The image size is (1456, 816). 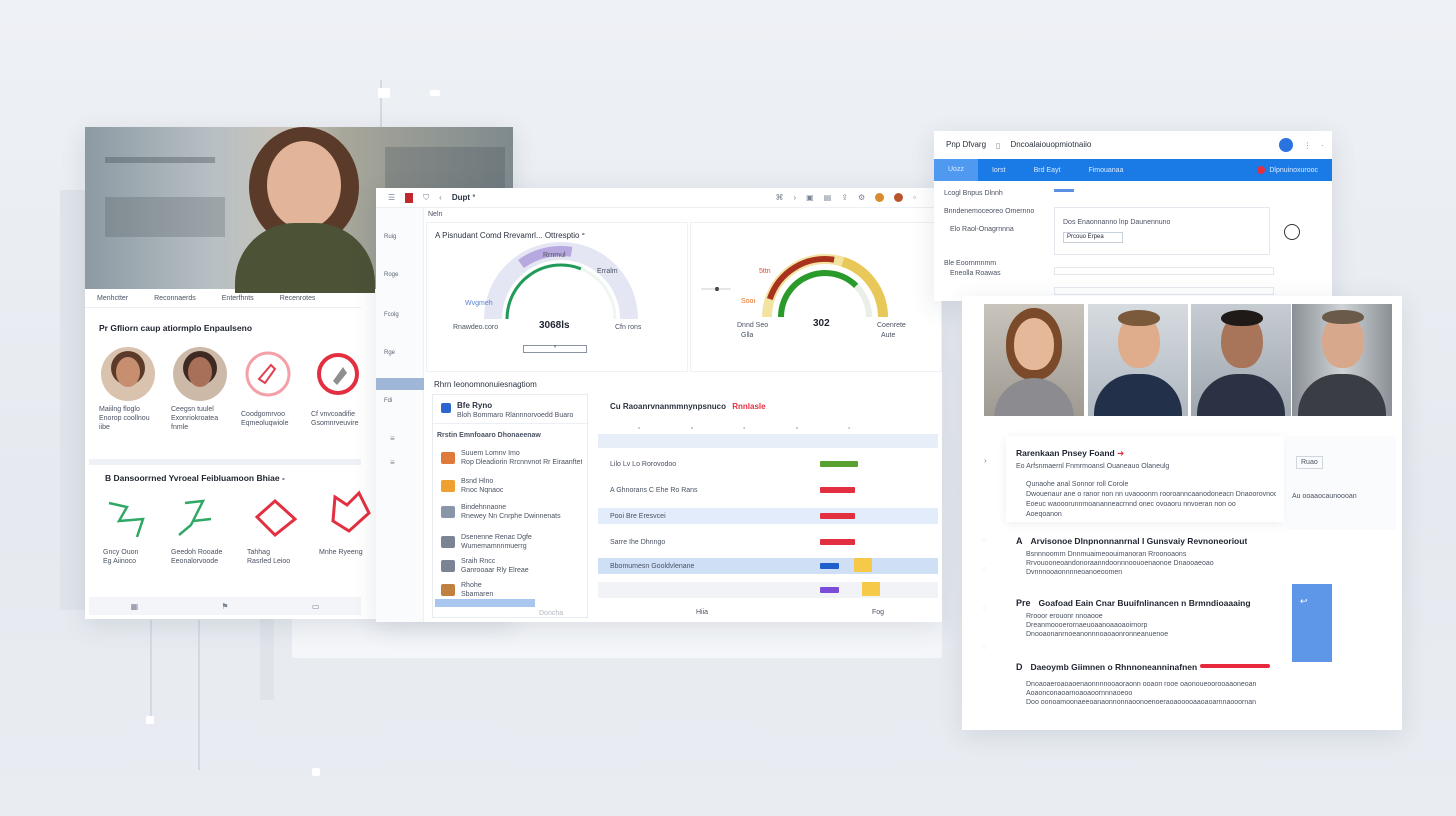 What do you see at coordinates (1093, 237) in the screenshot?
I see `rt-field-input: Prcouo Erpea` at bounding box center [1093, 237].